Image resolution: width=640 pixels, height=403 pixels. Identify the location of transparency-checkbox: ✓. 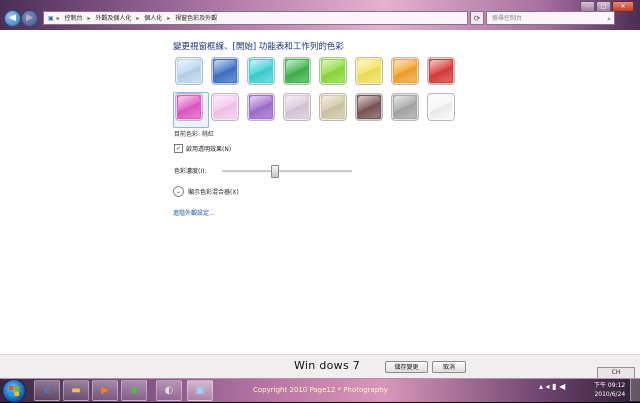
(178, 148).